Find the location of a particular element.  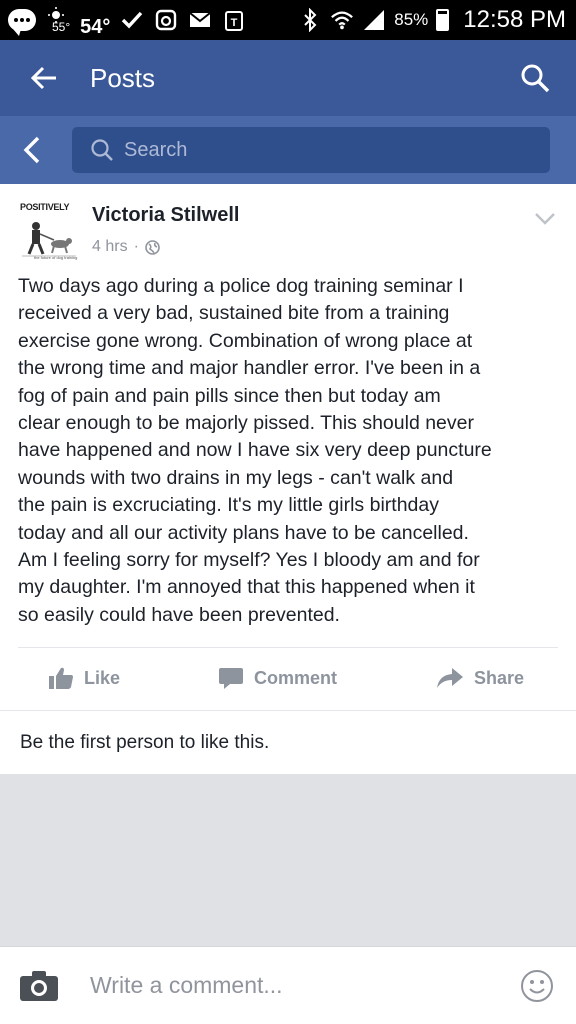

like-button: Like is located at coordinates (84, 678).